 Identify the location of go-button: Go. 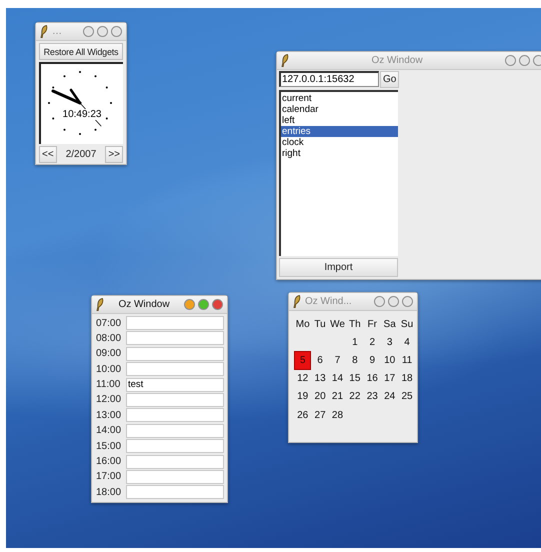
(390, 79).